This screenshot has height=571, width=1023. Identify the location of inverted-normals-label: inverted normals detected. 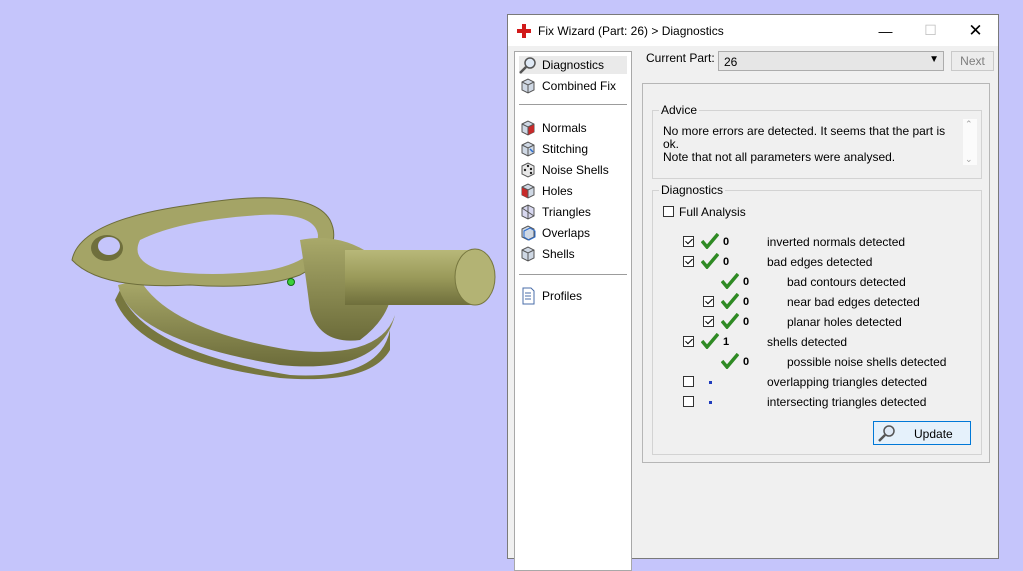
(836, 242).